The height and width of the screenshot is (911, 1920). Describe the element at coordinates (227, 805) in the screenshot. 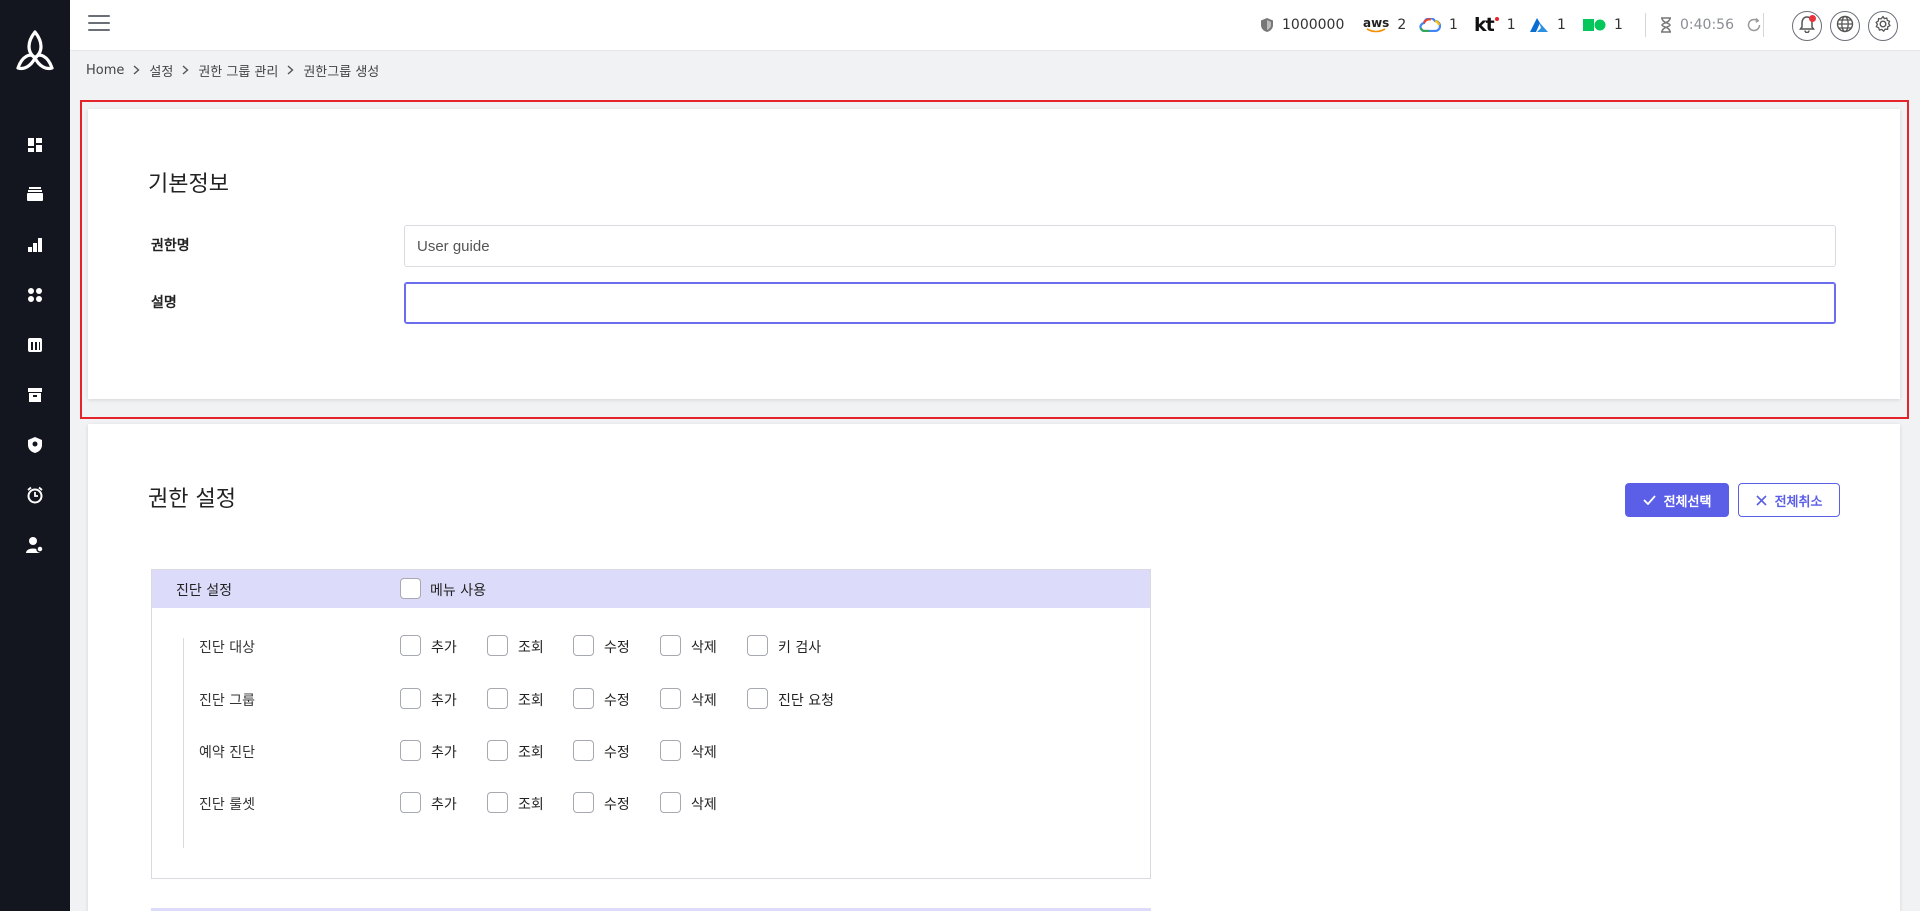

I see `permission-row-label: 진단 룰셋` at that location.